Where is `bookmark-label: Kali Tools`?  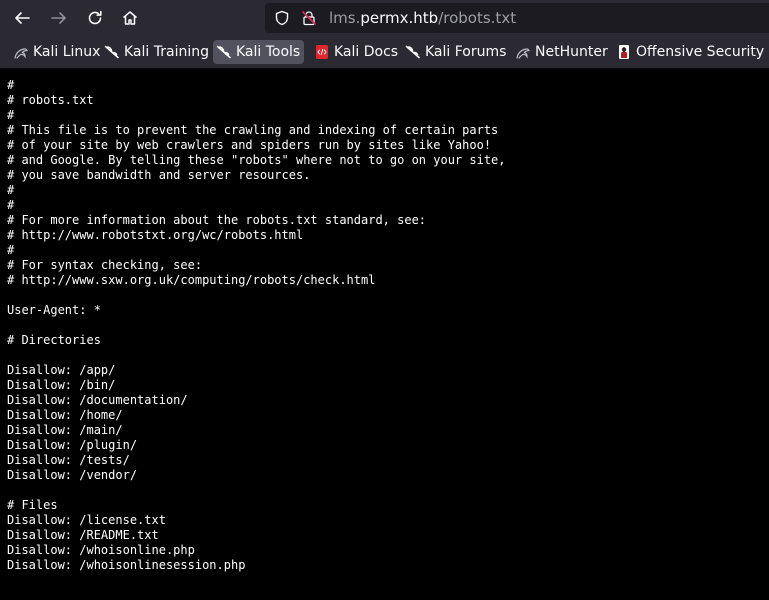 bookmark-label: Kali Tools is located at coordinates (268, 52).